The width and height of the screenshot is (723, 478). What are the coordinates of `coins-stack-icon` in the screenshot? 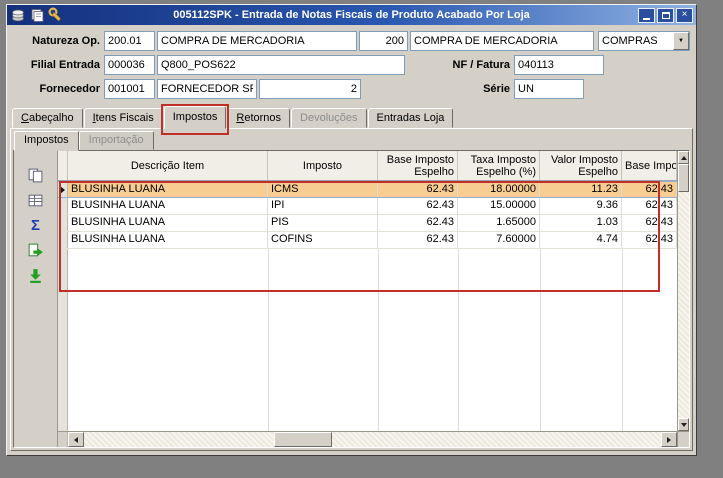 It's located at (18, 15).